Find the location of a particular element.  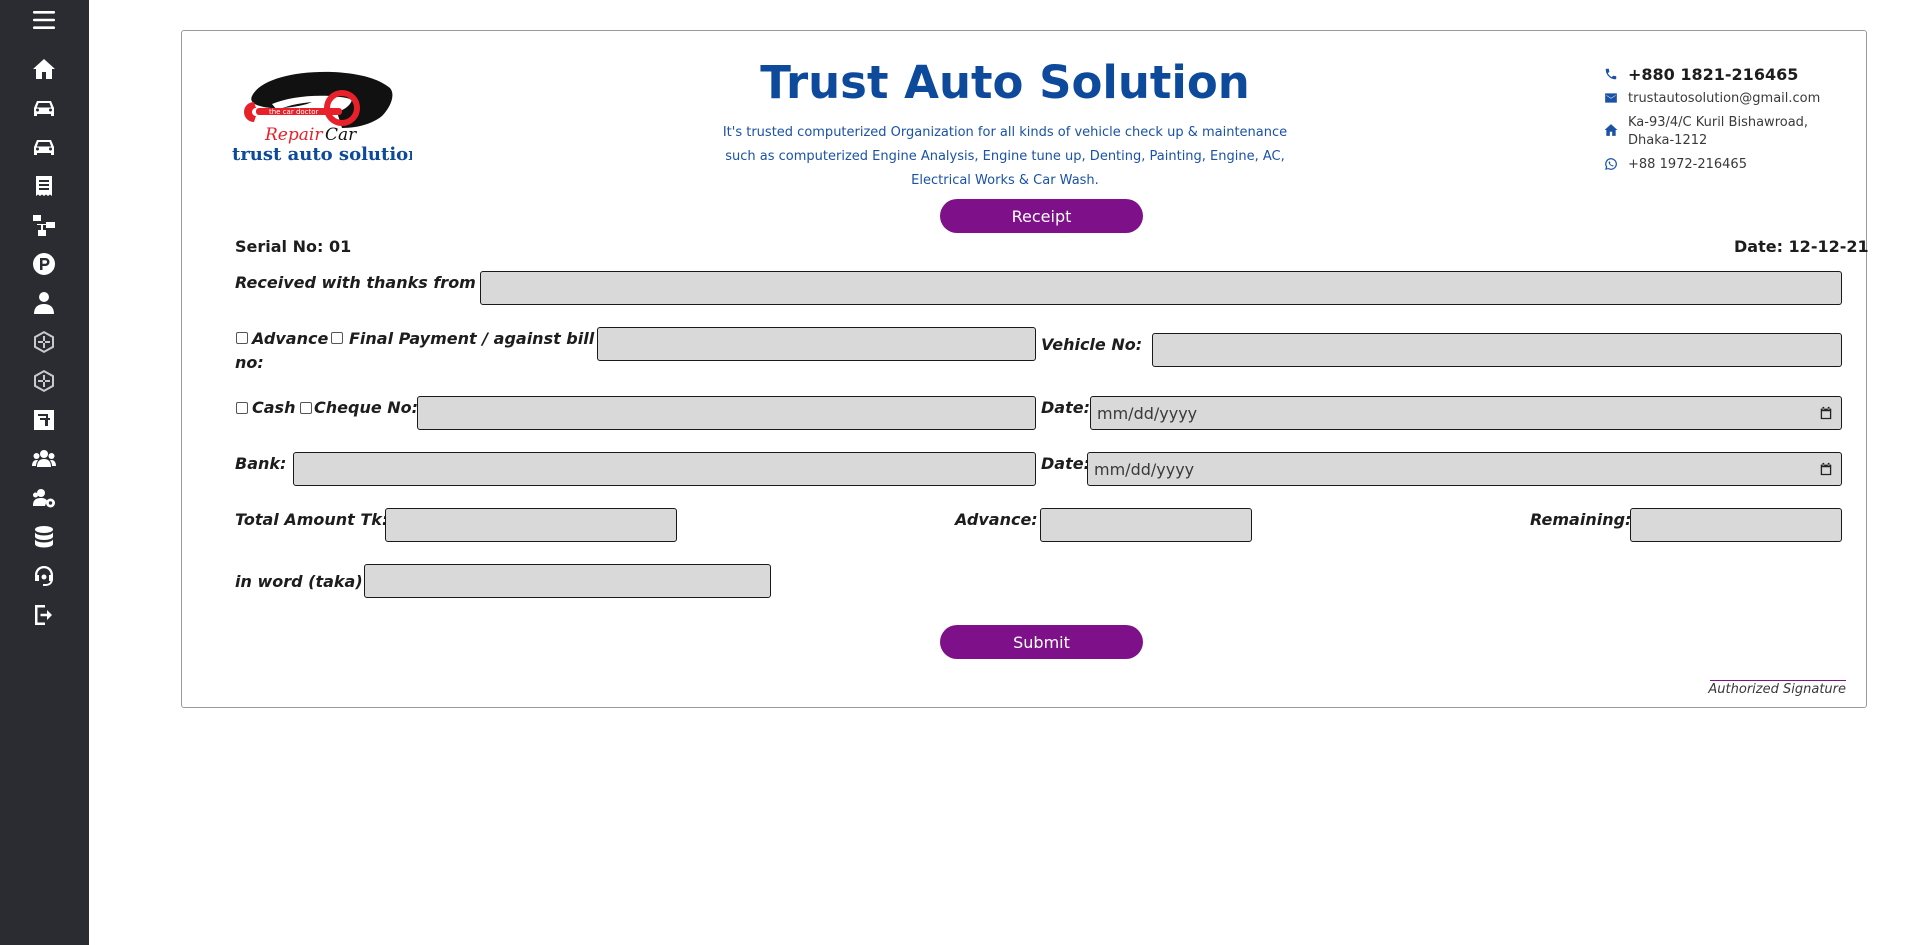

contact-phone: +880 1821-216465 is located at coordinates (1719, 75).